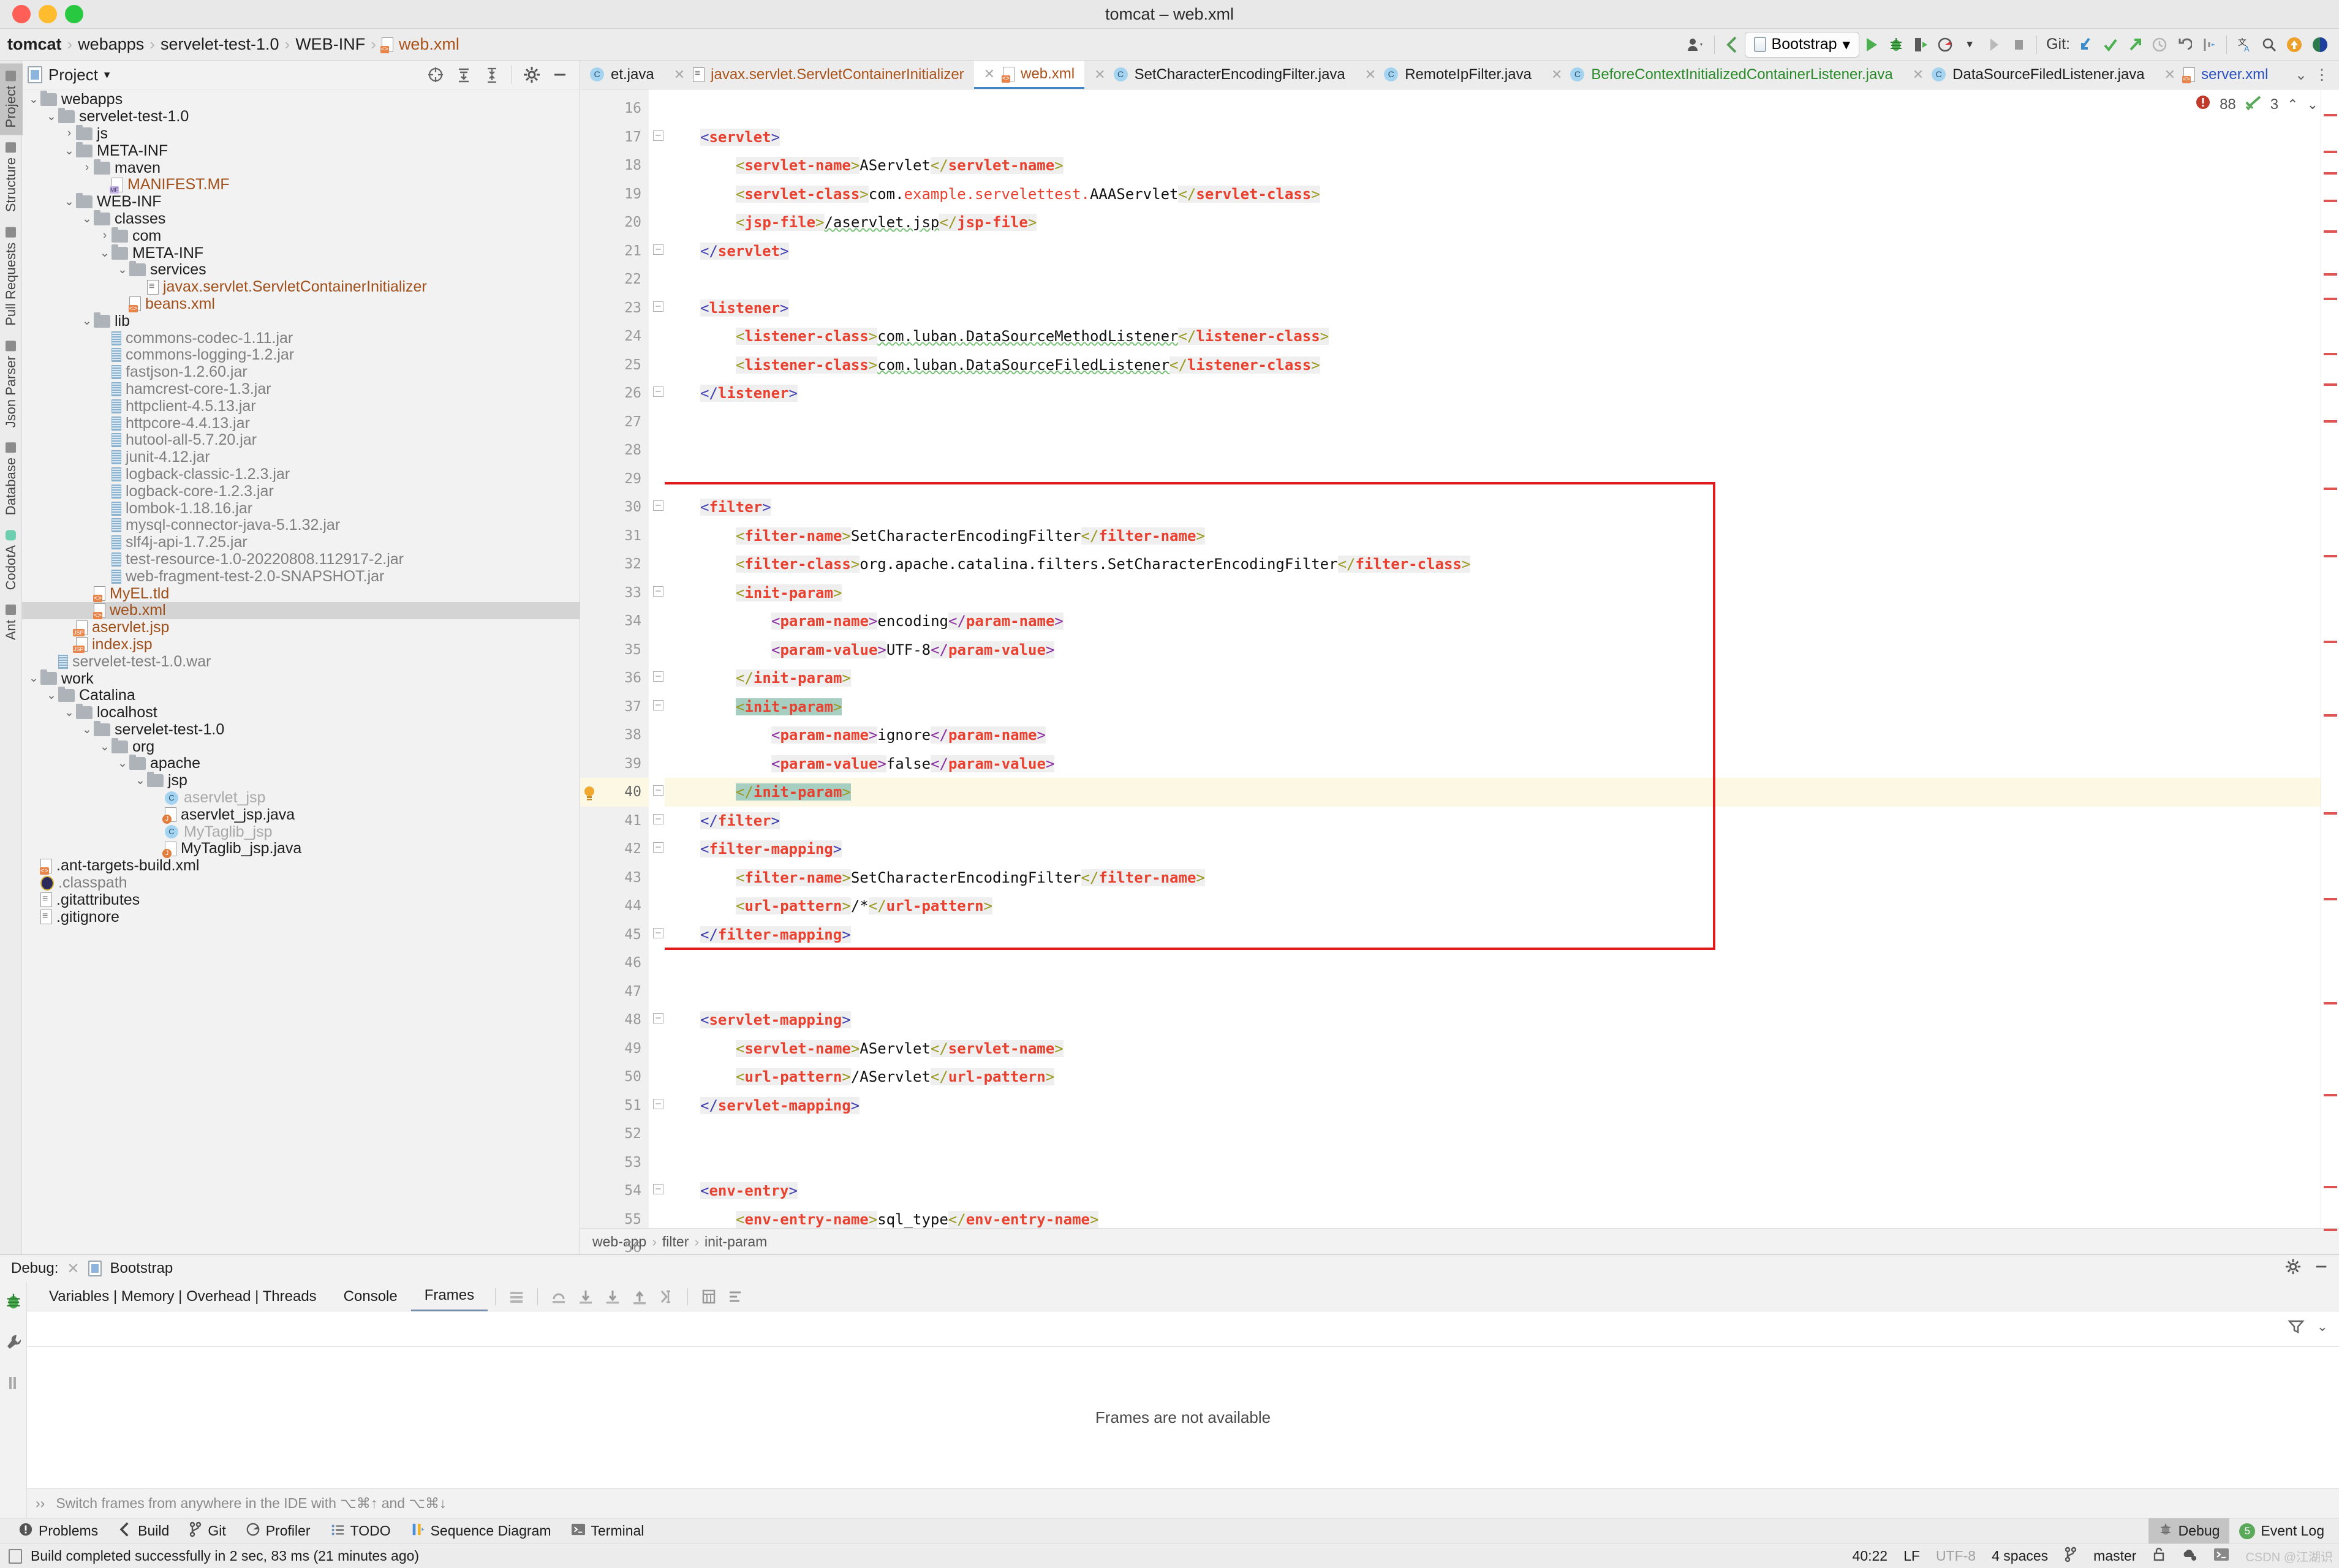 The image size is (2339, 1568). I want to click on stop-icon, so click(2018, 45).